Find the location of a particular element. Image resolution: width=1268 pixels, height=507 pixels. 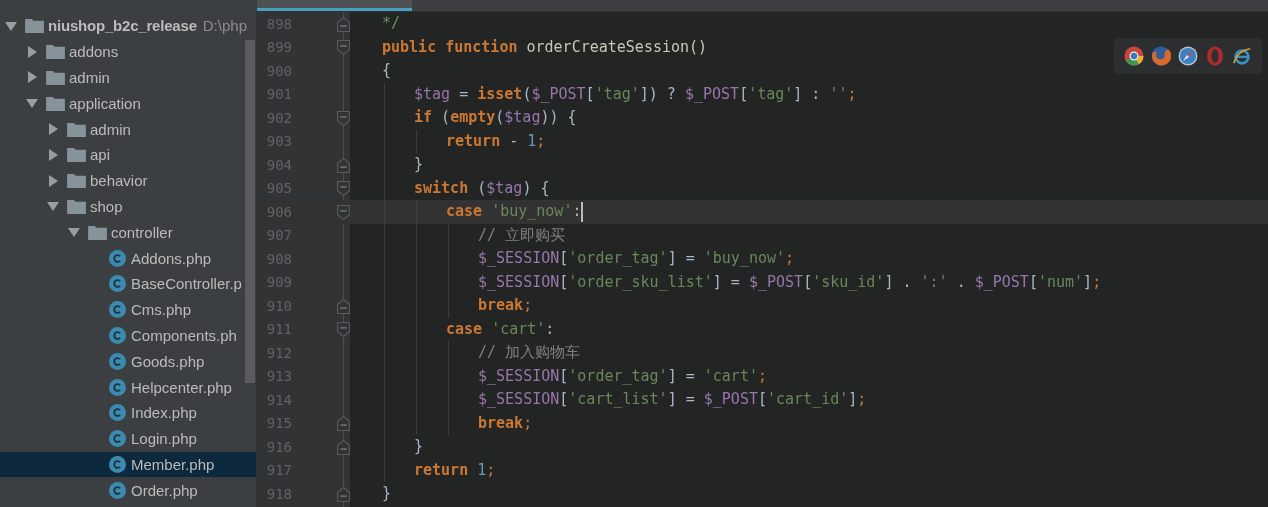

tree-label: api is located at coordinates (100, 155).